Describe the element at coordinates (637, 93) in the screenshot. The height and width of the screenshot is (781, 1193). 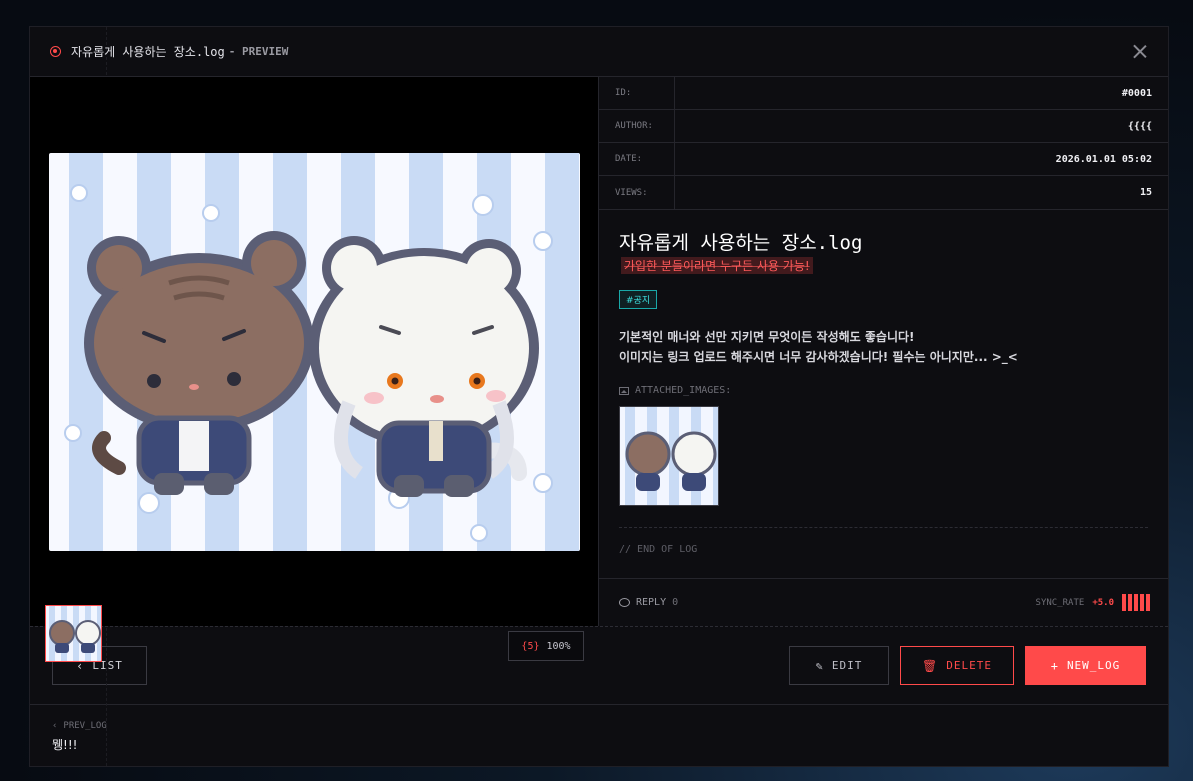
I see `meta-key: ID:` at that location.